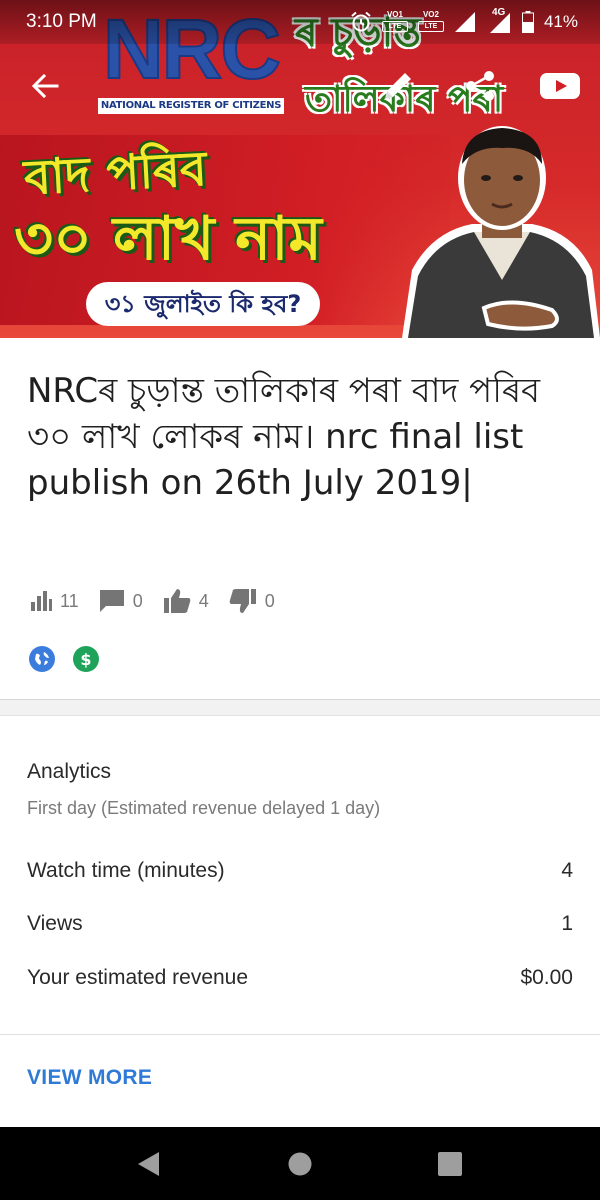  I want to click on nav-recents-icon, so click(450, 1164).